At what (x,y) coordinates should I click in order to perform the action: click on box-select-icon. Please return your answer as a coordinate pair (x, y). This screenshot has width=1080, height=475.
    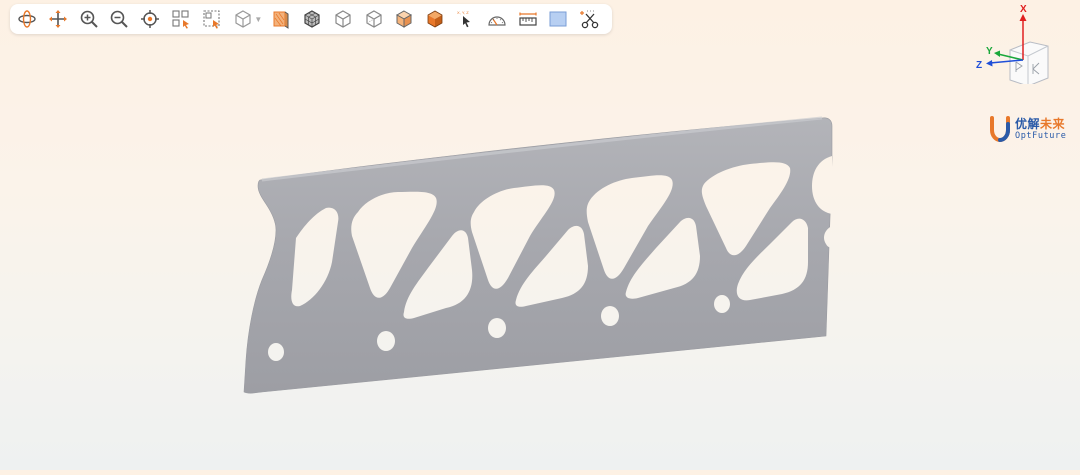
    Looking at the image, I should click on (180, 19).